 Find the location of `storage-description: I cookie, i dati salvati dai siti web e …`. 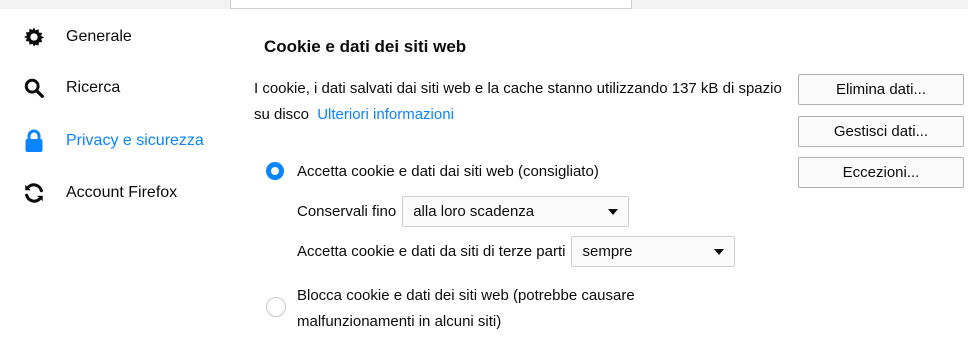

storage-description: I cookie, i dati salvati dai siti web e … is located at coordinates (519, 102).